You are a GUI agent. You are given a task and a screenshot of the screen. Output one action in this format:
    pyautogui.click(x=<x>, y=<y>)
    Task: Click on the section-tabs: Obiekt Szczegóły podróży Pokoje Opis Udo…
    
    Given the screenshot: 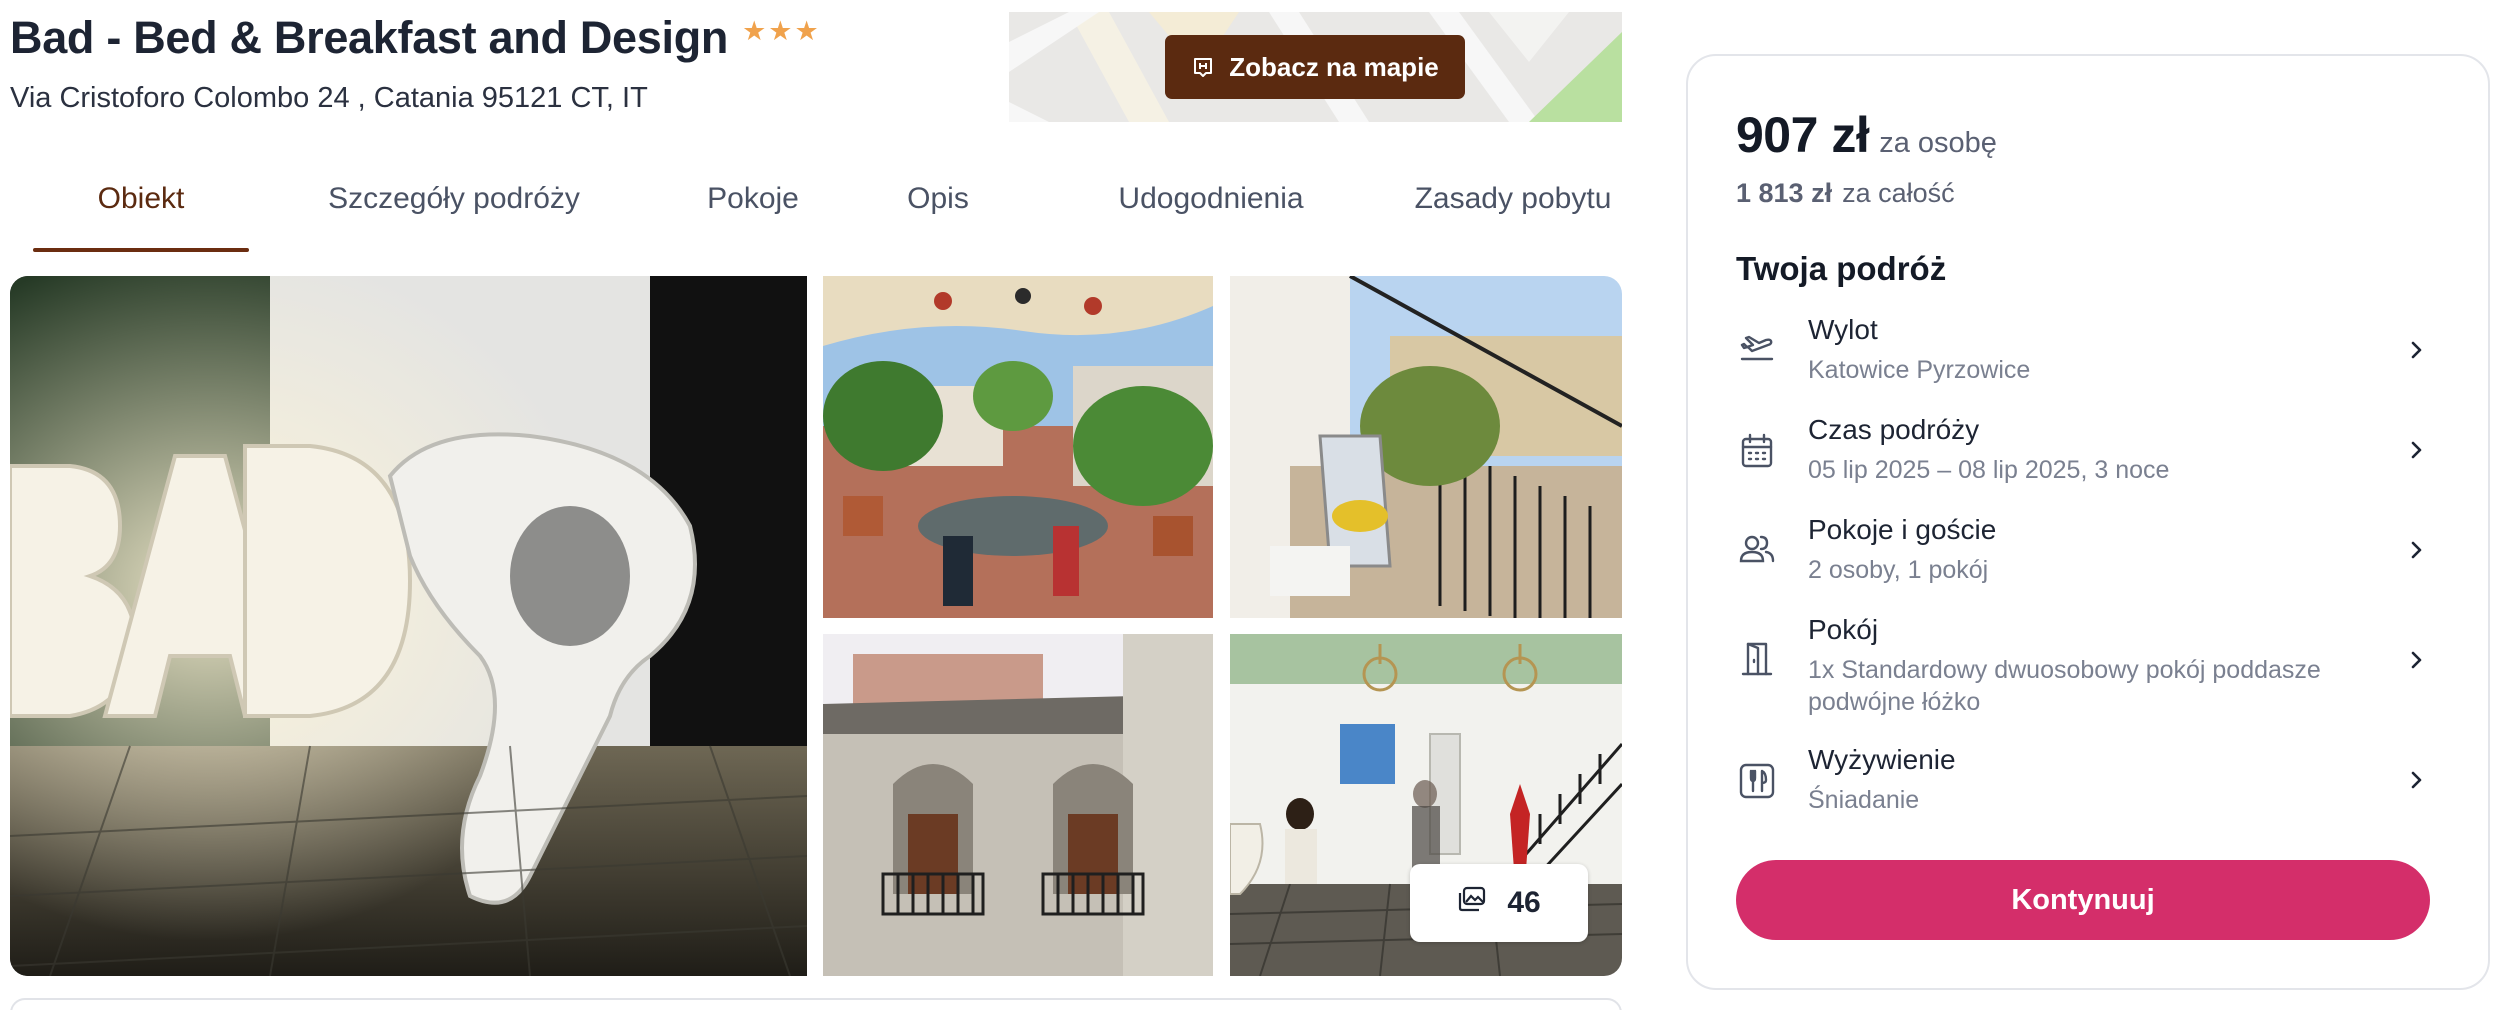 What is the action you would take?
    pyautogui.click(x=828, y=206)
    